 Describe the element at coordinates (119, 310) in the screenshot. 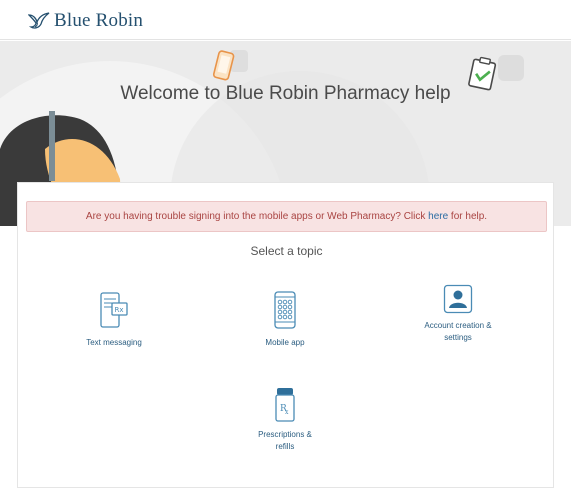

I see `svg-text: Rx` at that location.